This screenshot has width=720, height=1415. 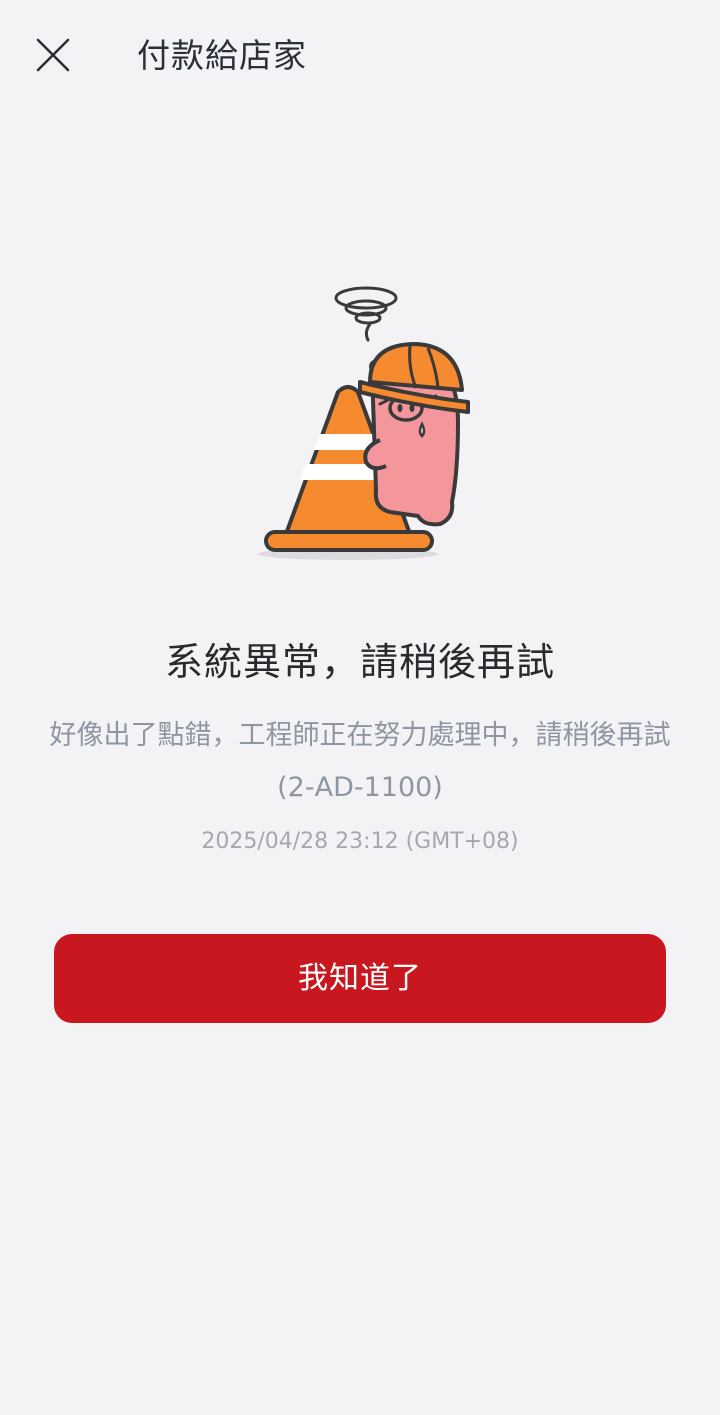 I want to click on acknowledge-button: 我知道了, so click(x=360, y=978).